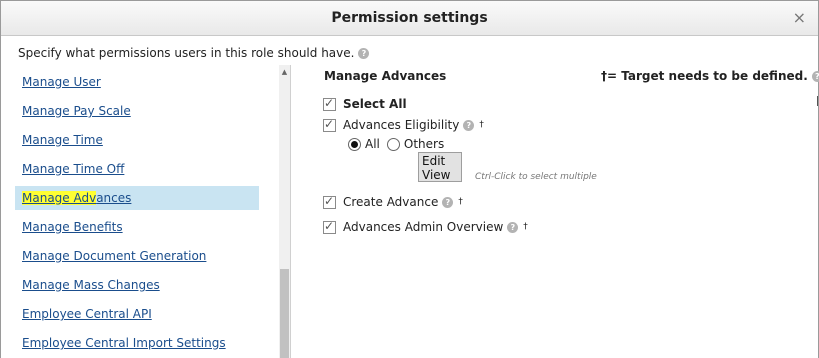 Image resolution: width=819 pixels, height=358 pixels. I want to click on nav-item-manage-mass-changes: Manage Mass Changes, so click(137, 285).